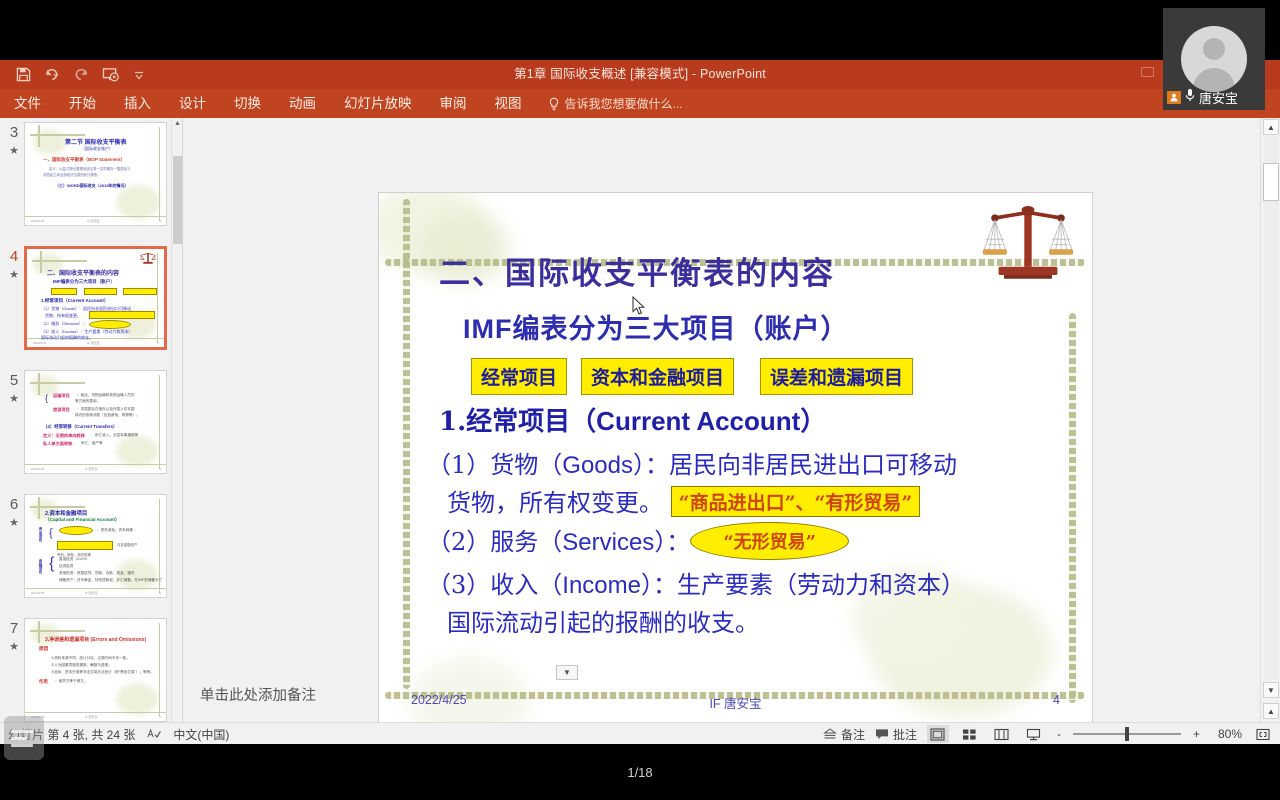  I want to click on bullet-income-line2: 国际流动引起的报酬的收支。, so click(603, 620).